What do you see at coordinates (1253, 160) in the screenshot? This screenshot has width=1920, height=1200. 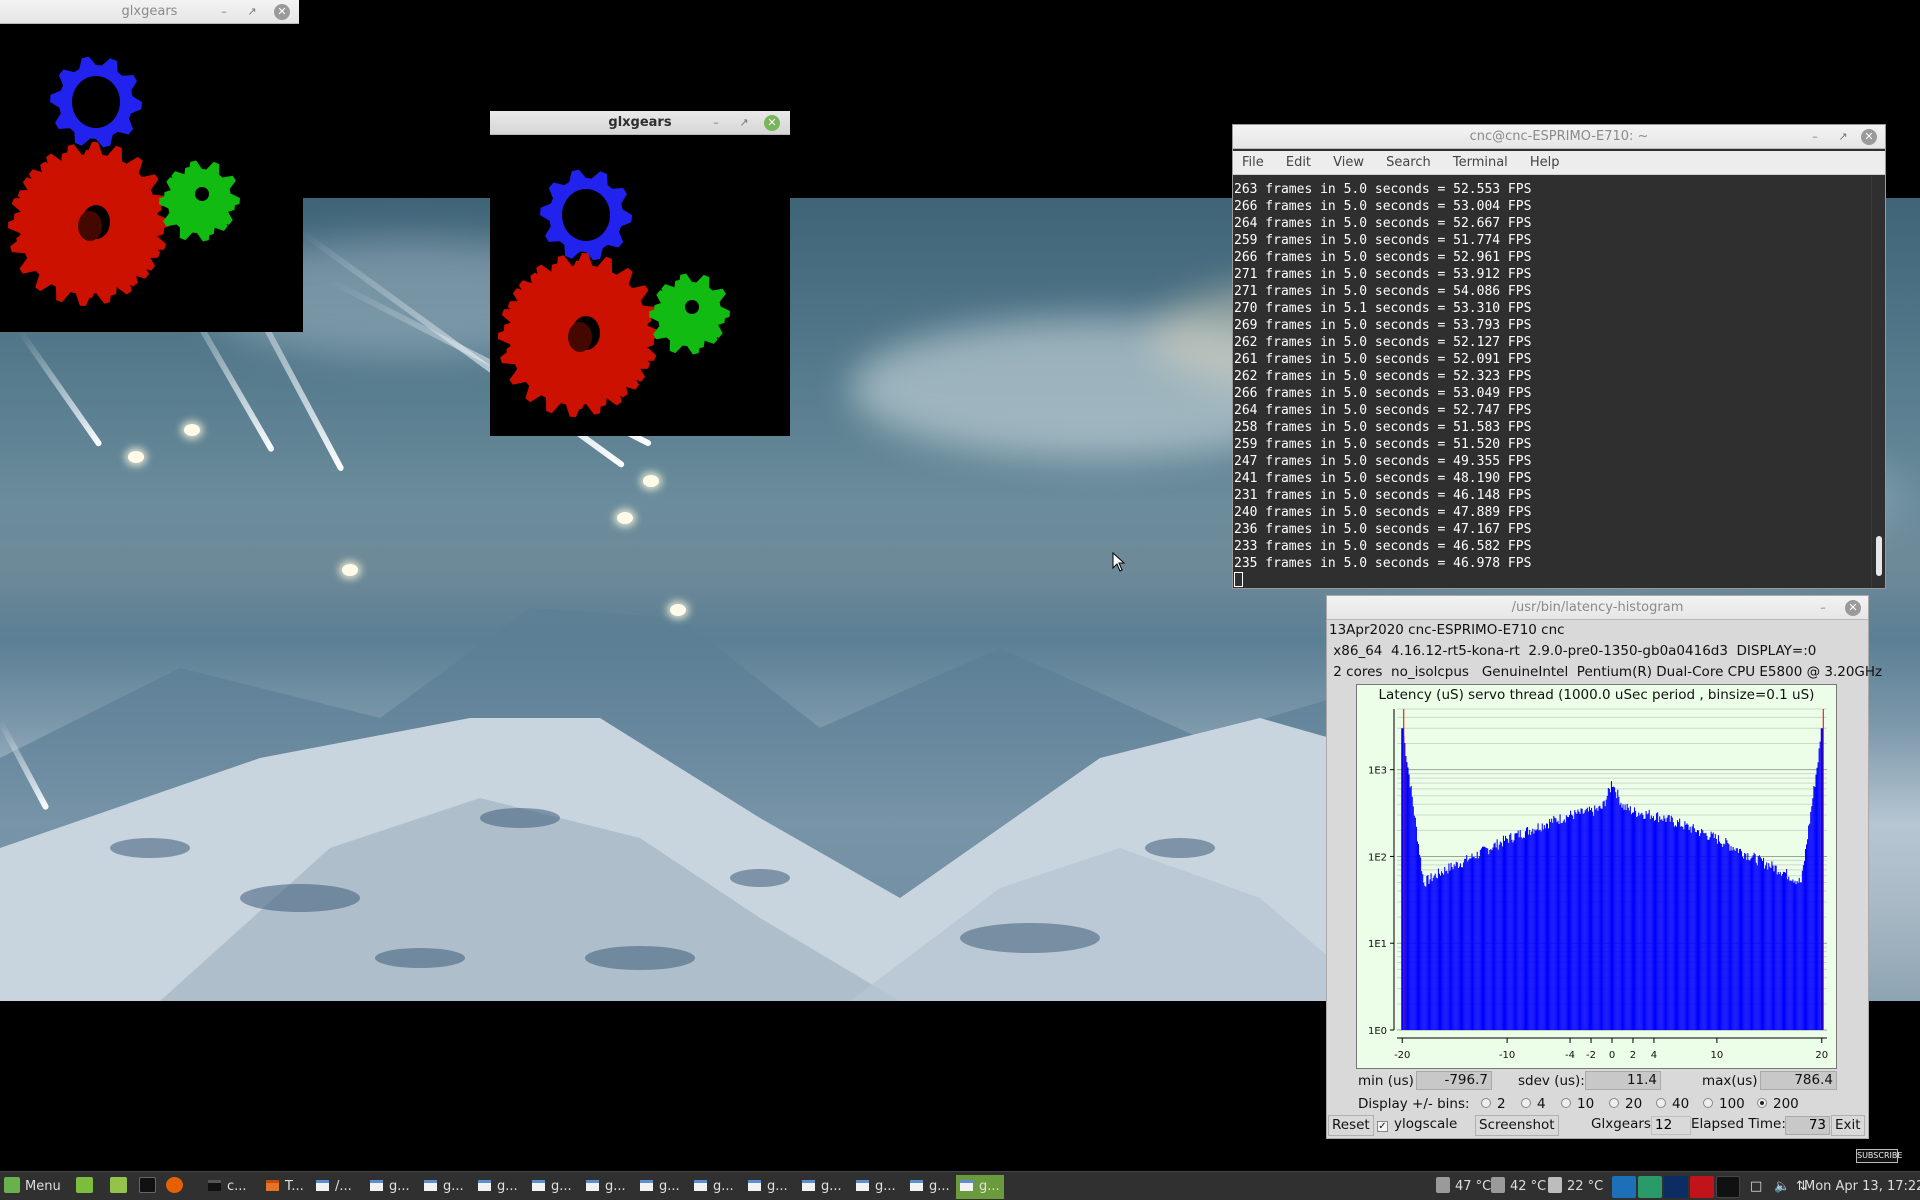 I see `menu-file: File` at bounding box center [1253, 160].